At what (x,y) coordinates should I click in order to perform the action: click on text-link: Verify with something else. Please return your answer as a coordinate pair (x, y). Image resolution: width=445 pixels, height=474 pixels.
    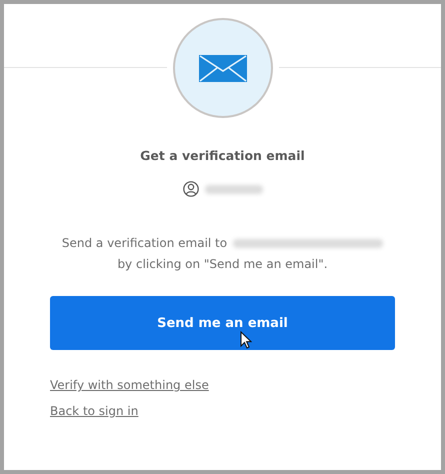
    Looking at the image, I should click on (129, 385).